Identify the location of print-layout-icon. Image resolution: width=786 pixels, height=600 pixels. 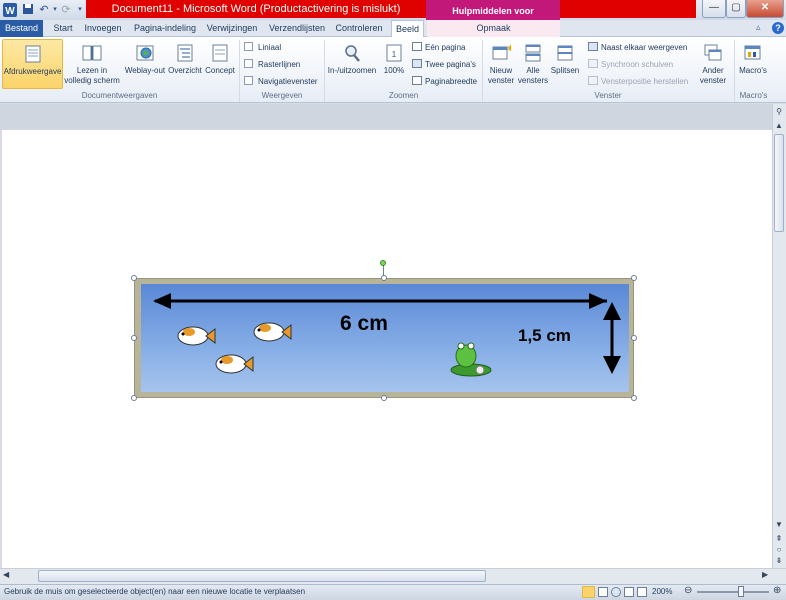
(32, 54).